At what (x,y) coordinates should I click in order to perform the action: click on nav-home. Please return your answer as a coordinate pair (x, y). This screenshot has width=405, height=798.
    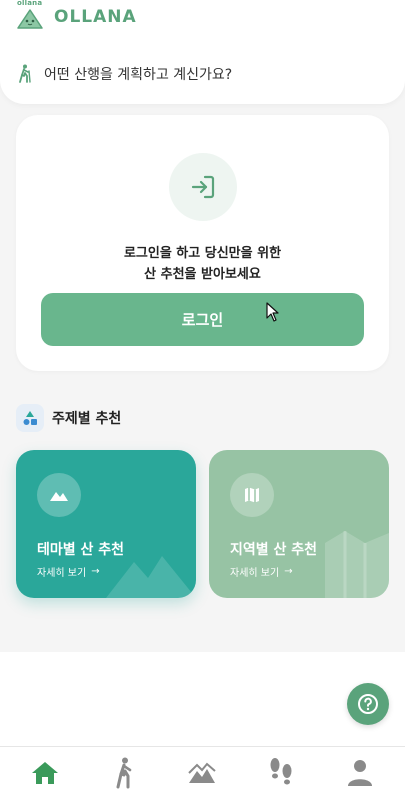
    Looking at the image, I should click on (45, 773).